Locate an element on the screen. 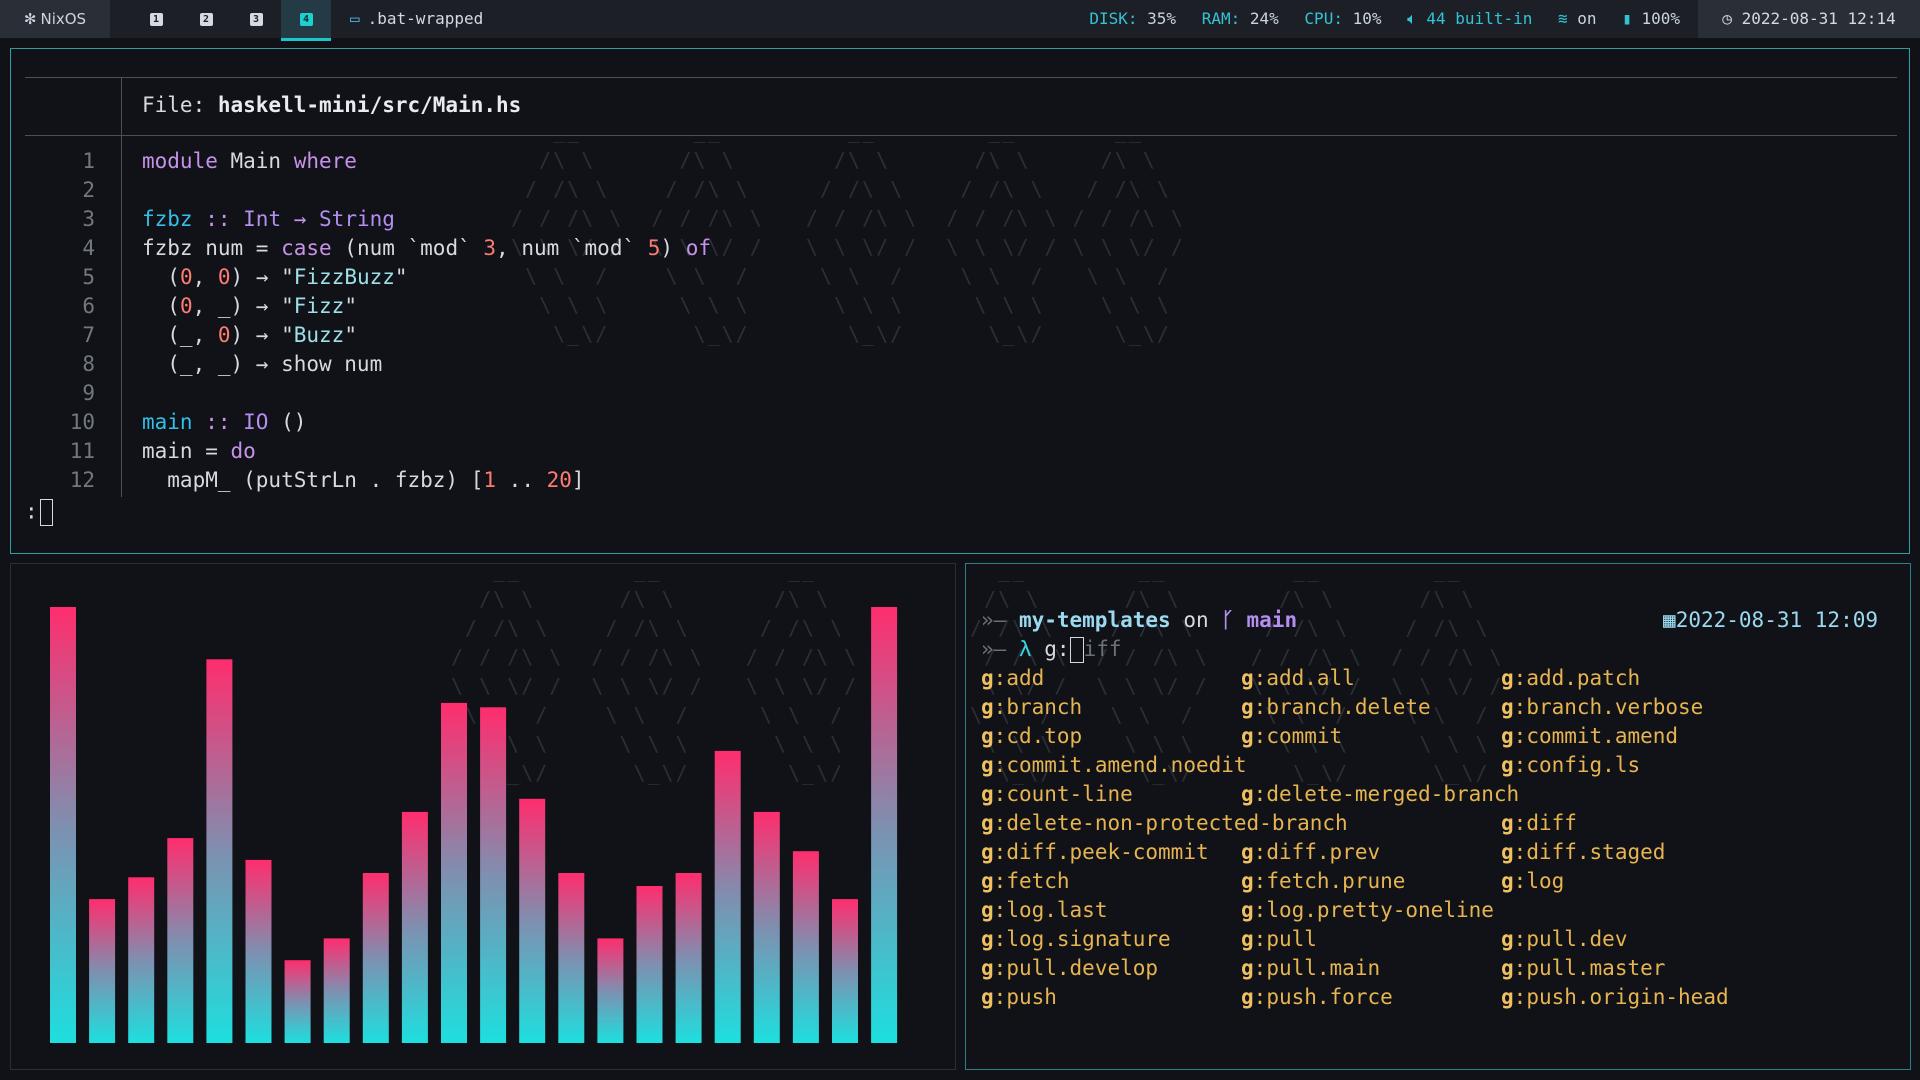 This screenshot has height=1080, width=1920. line-number: 8 is located at coordinates (88, 364).